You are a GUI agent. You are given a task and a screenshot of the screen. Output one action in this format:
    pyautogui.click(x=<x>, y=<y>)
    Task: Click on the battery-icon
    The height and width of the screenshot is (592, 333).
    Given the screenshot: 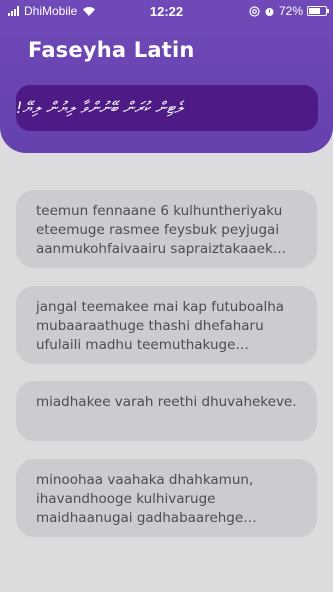 What is the action you would take?
    pyautogui.click(x=318, y=11)
    